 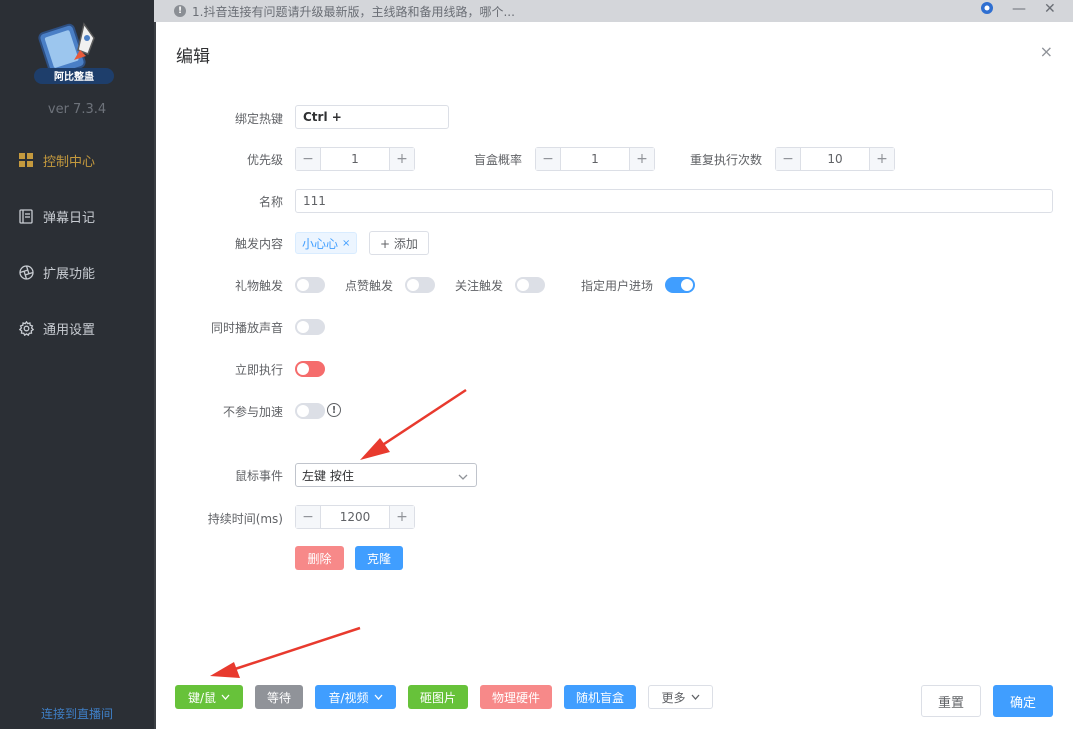 What do you see at coordinates (180, 11) in the screenshot?
I see `info-icon: !` at bounding box center [180, 11].